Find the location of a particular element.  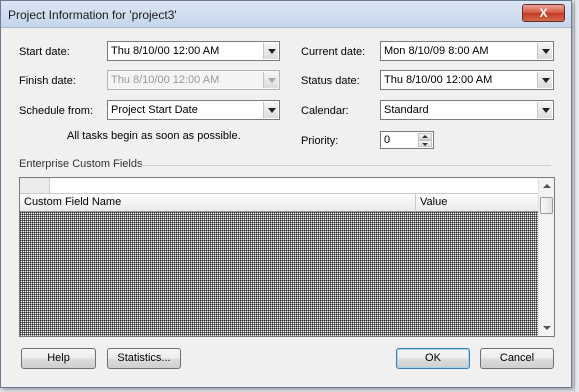

help-button-label: Help is located at coordinates (58, 358).